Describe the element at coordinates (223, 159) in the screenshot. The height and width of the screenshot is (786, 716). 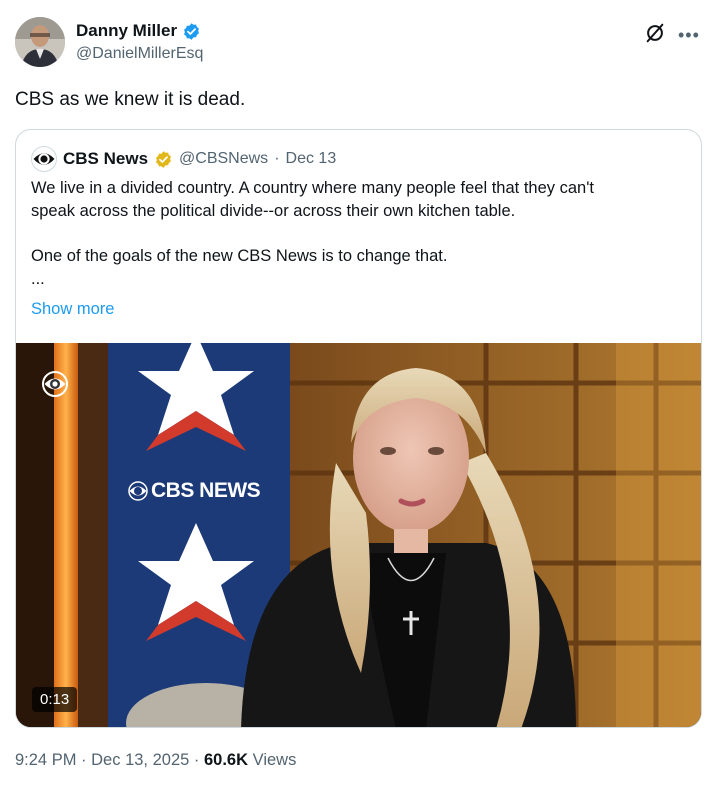
I see `quoted-author-handle: @CBSNews` at that location.